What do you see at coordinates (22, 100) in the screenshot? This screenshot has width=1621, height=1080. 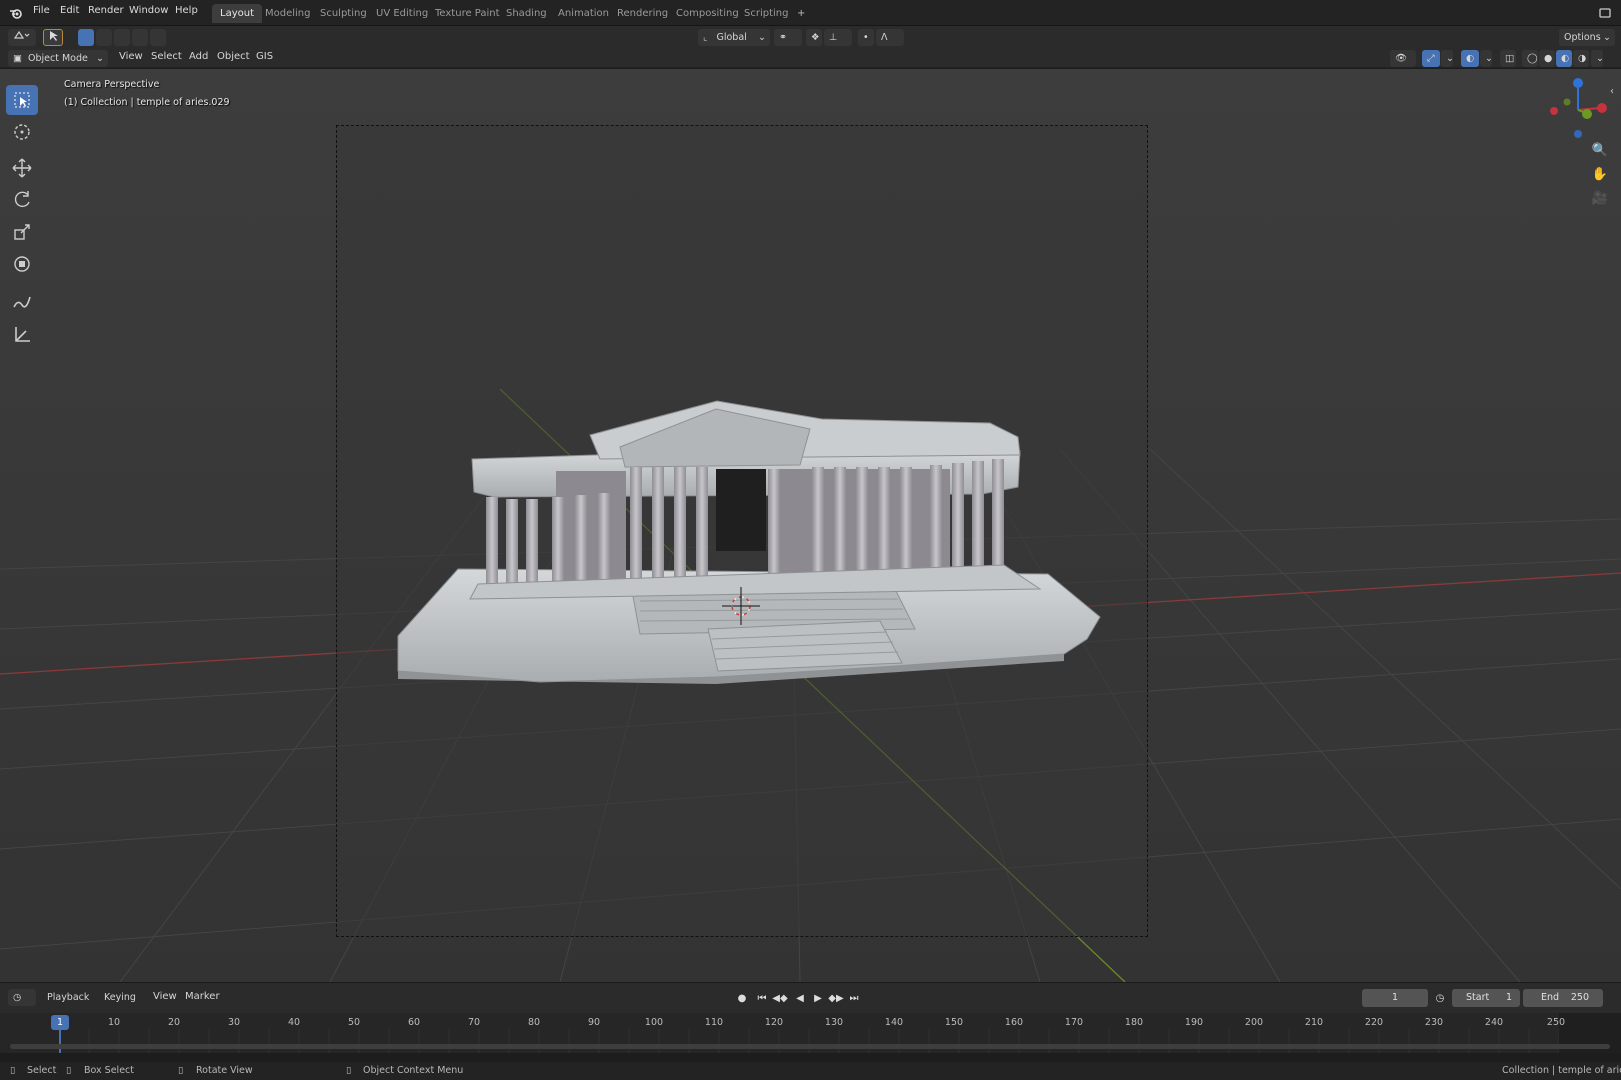 I see `select-box-icon` at bounding box center [22, 100].